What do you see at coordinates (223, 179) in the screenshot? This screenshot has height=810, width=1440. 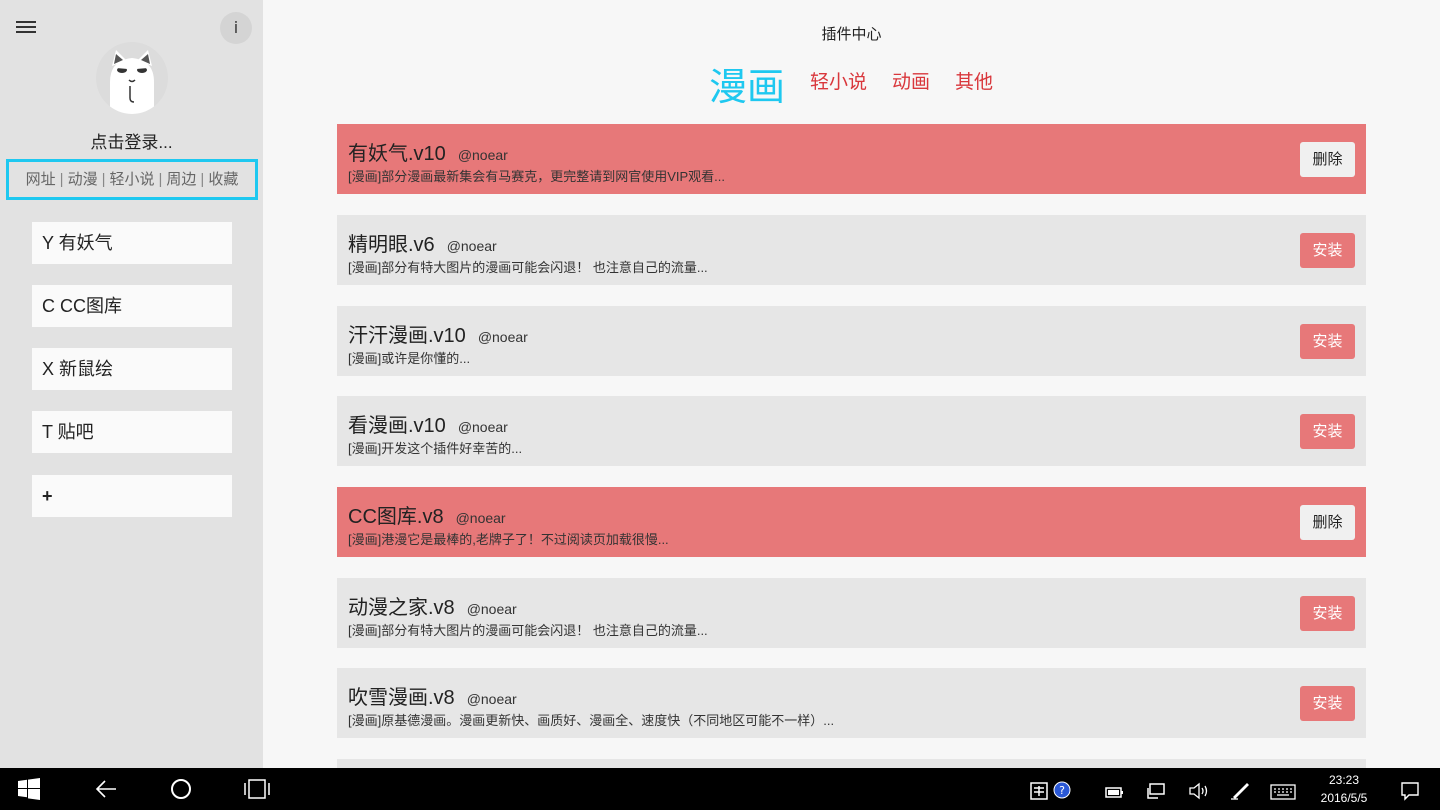 I see `category-link-favorites: 收藏` at bounding box center [223, 179].